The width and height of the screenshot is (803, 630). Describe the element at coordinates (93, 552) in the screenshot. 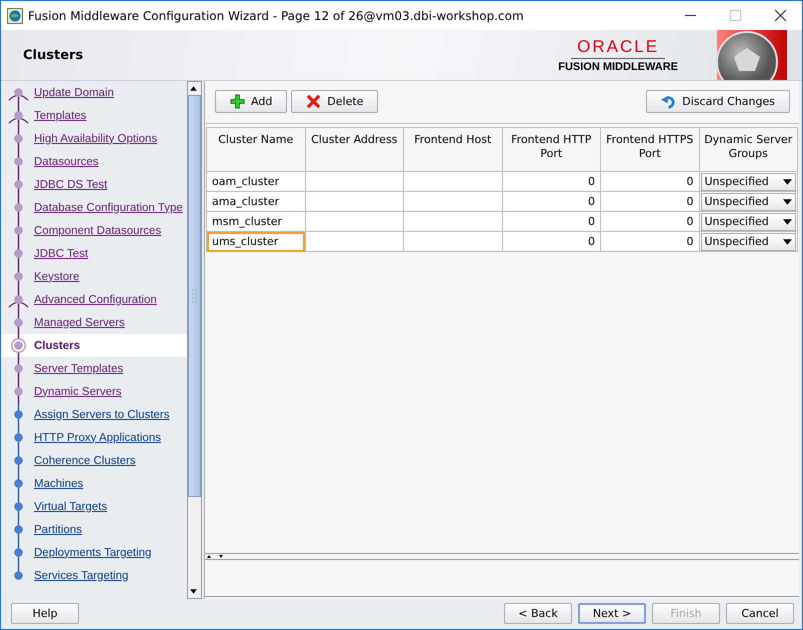

I see `step-link: Deployments Targeting` at that location.